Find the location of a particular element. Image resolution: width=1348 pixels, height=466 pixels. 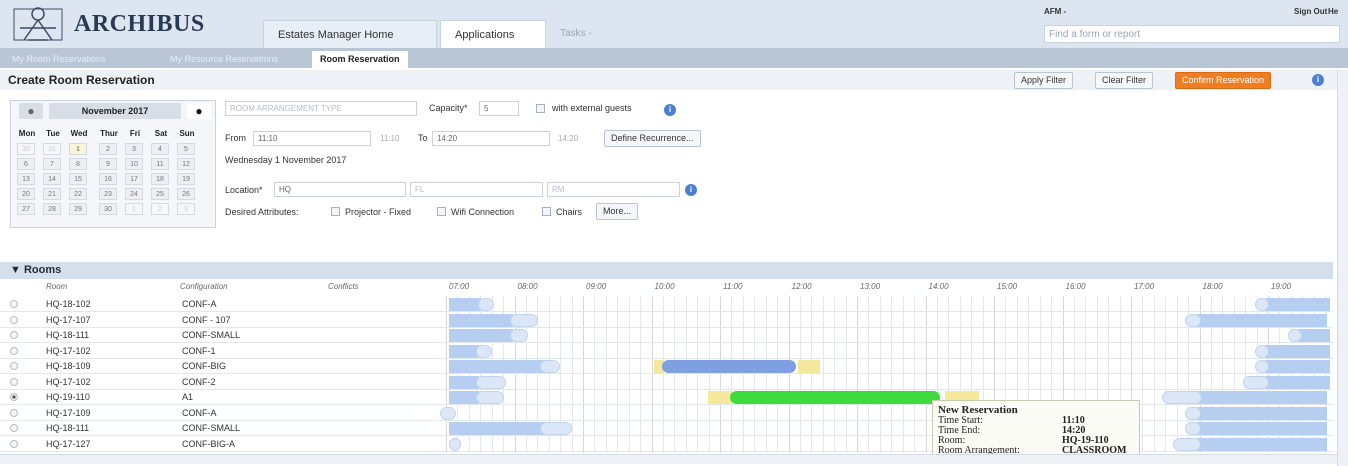

capacity-input: 5 is located at coordinates (499, 108).